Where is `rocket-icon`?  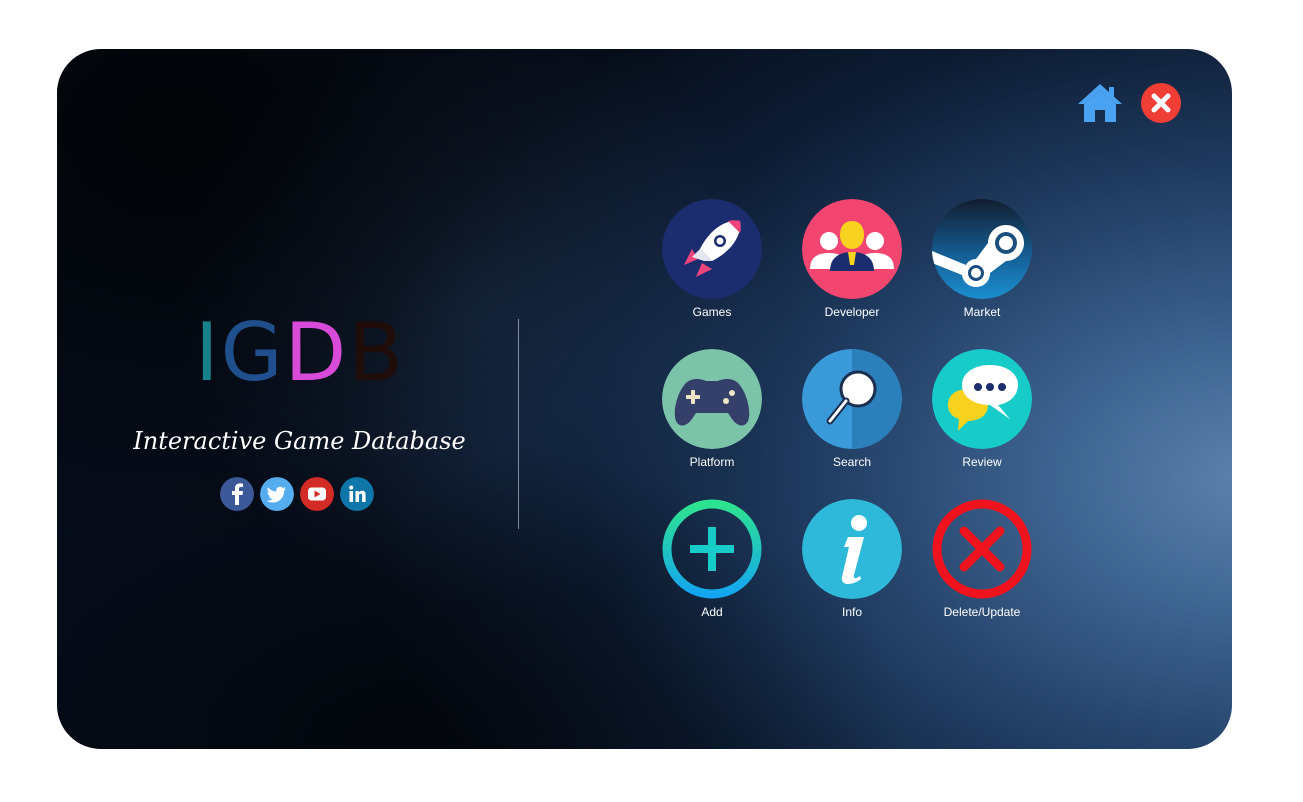
rocket-icon is located at coordinates (712, 249).